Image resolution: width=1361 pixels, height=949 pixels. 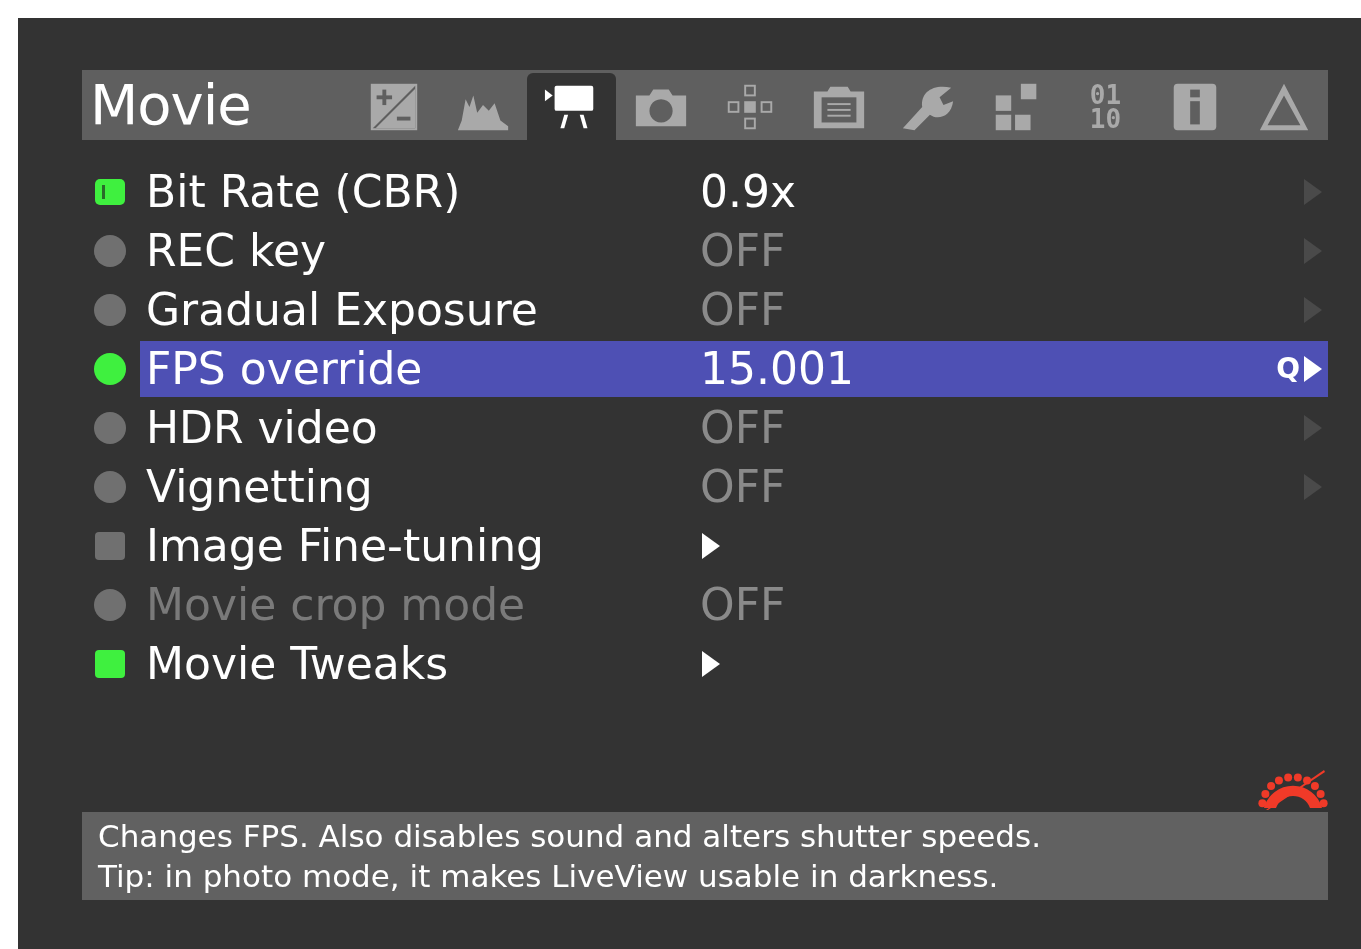 What do you see at coordinates (777, 368) in the screenshot?
I see `item-value: 15.001` at bounding box center [777, 368].